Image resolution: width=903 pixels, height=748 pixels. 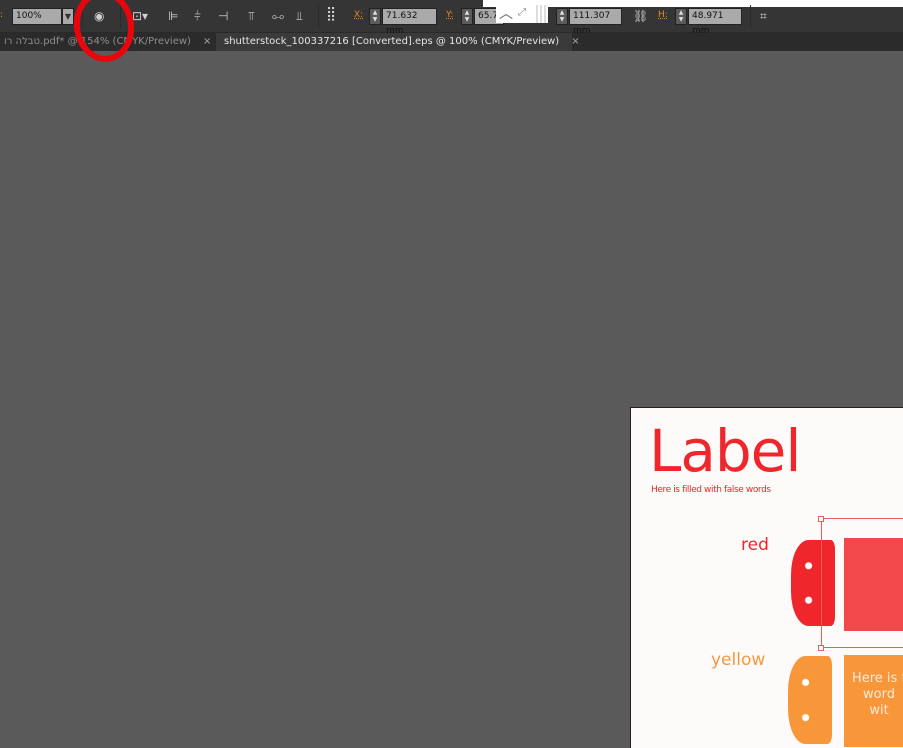 What do you see at coordinates (68, 16) in the screenshot?
I see `zoom-dropdown-arrow-icon: ▼` at bounding box center [68, 16].